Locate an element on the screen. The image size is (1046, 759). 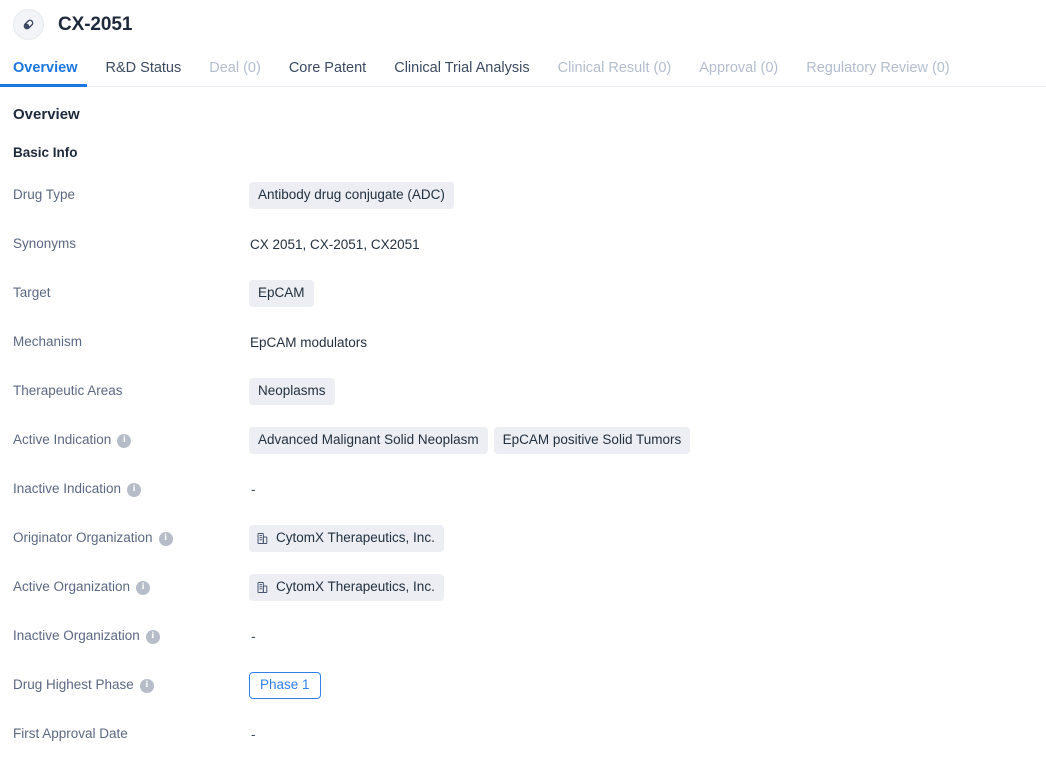
chip-active-organization: CytomX Therapeutics, Inc. is located at coordinates (346, 587).